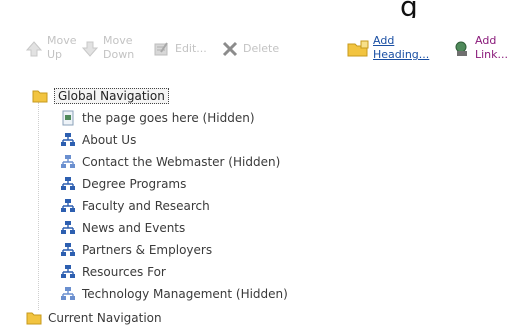 Image resolution: width=526 pixels, height=334 pixels. I want to click on tree-node-label: Partners & Employers, so click(147, 250).